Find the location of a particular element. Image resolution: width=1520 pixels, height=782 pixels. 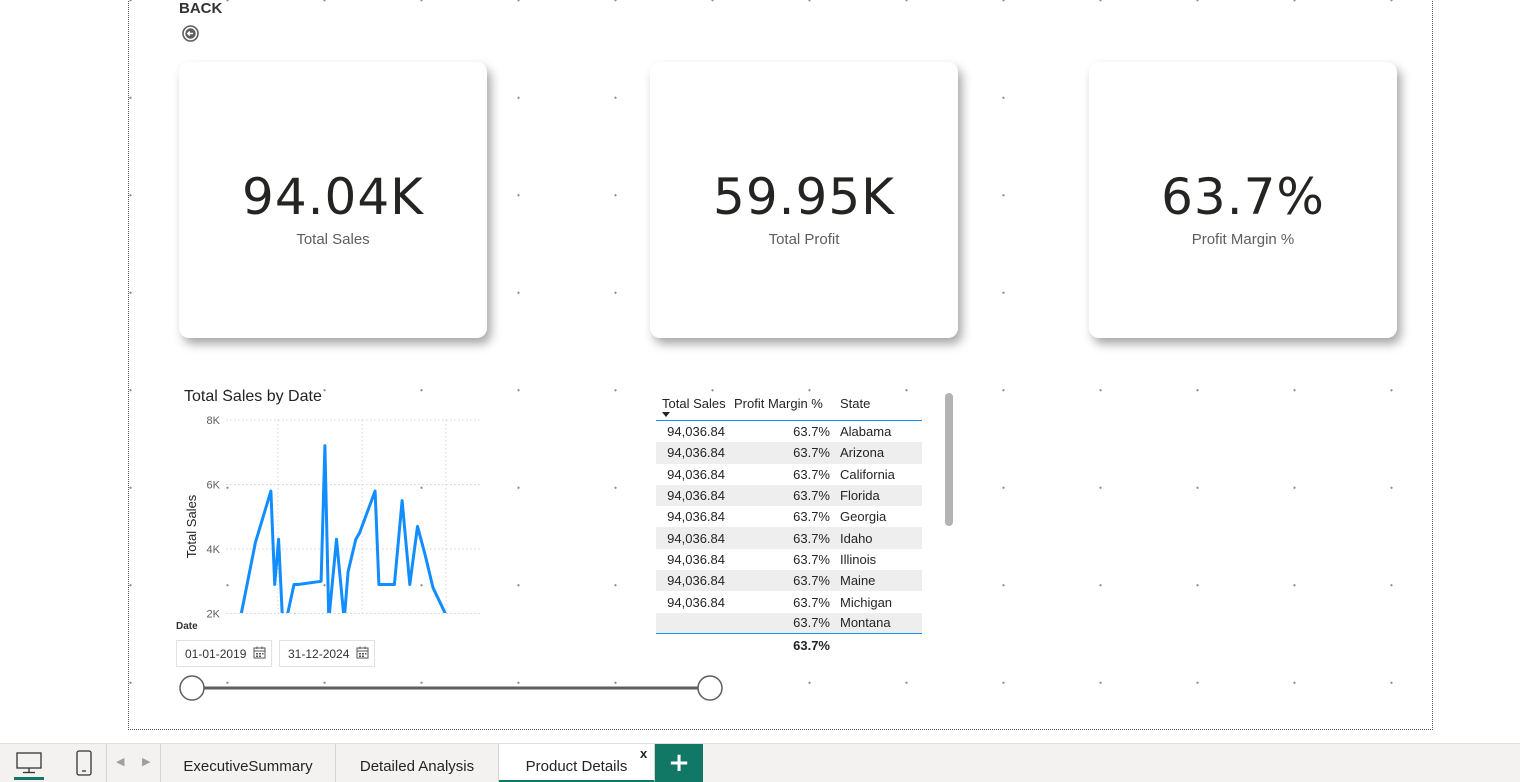

table-header: Total Sales Profit Margin % State is located at coordinates (789, 406).